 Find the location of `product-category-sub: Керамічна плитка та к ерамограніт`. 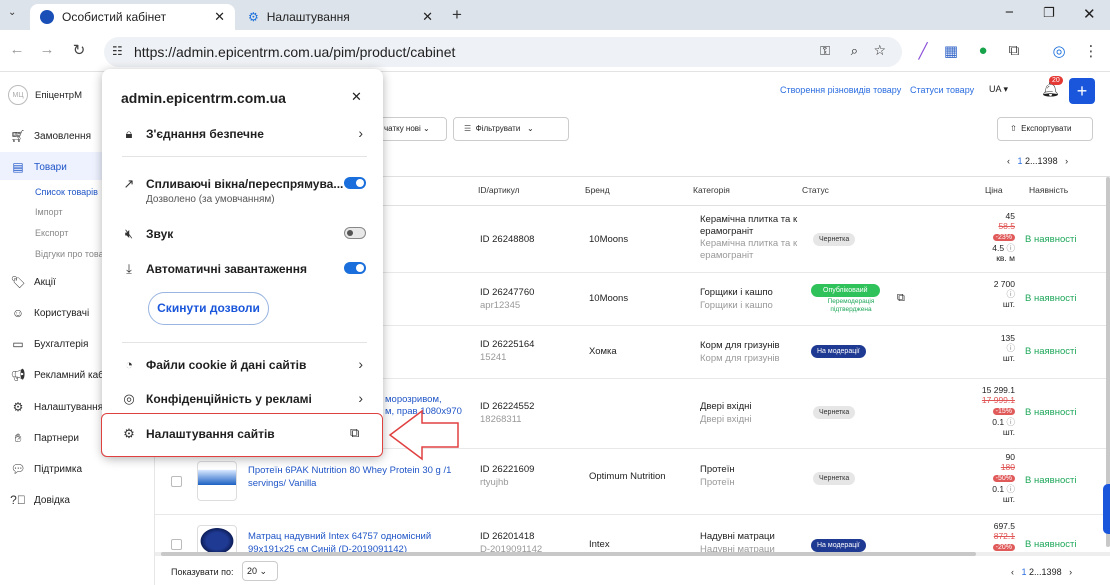

product-category-sub: Керамічна плитка та к ерамограніт is located at coordinates (749, 249).